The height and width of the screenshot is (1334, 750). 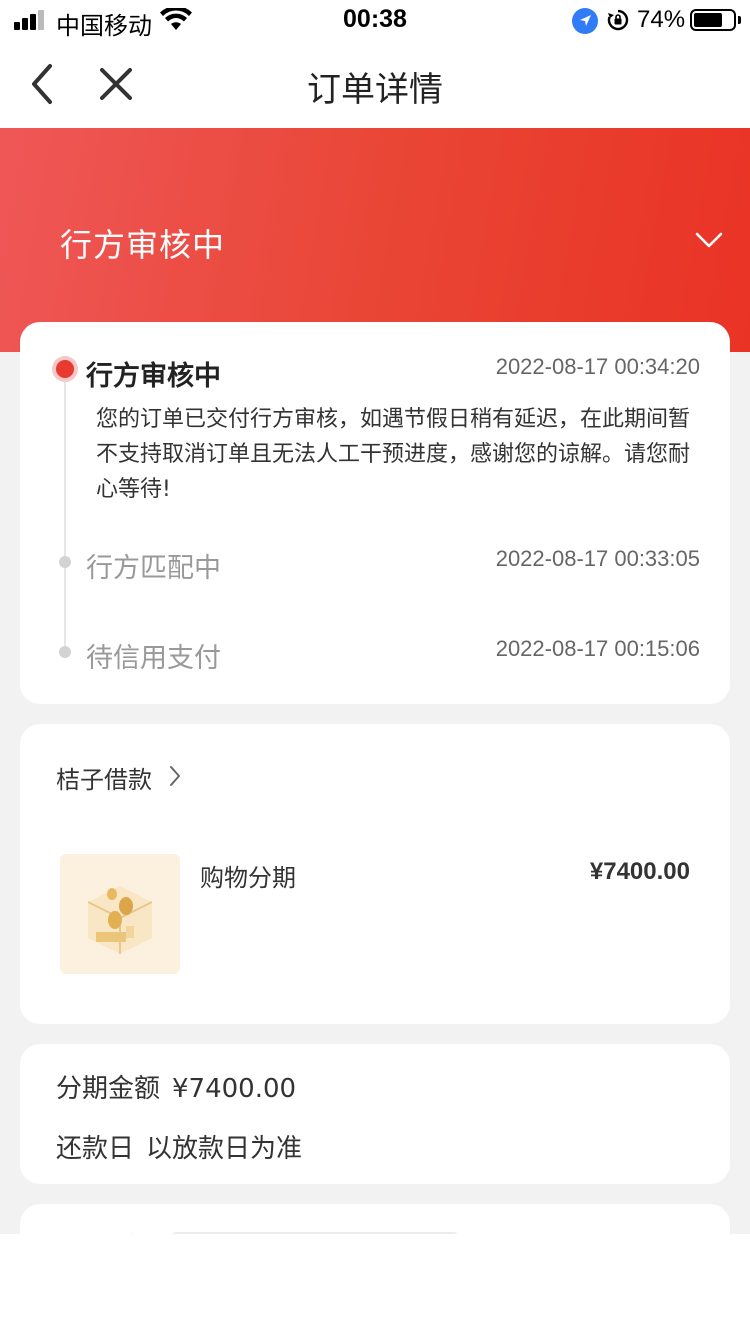 What do you see at coordinates (143, 245) in the screenshot?
I see `order-status: 行方审核中` at bounding box center [143, 245].